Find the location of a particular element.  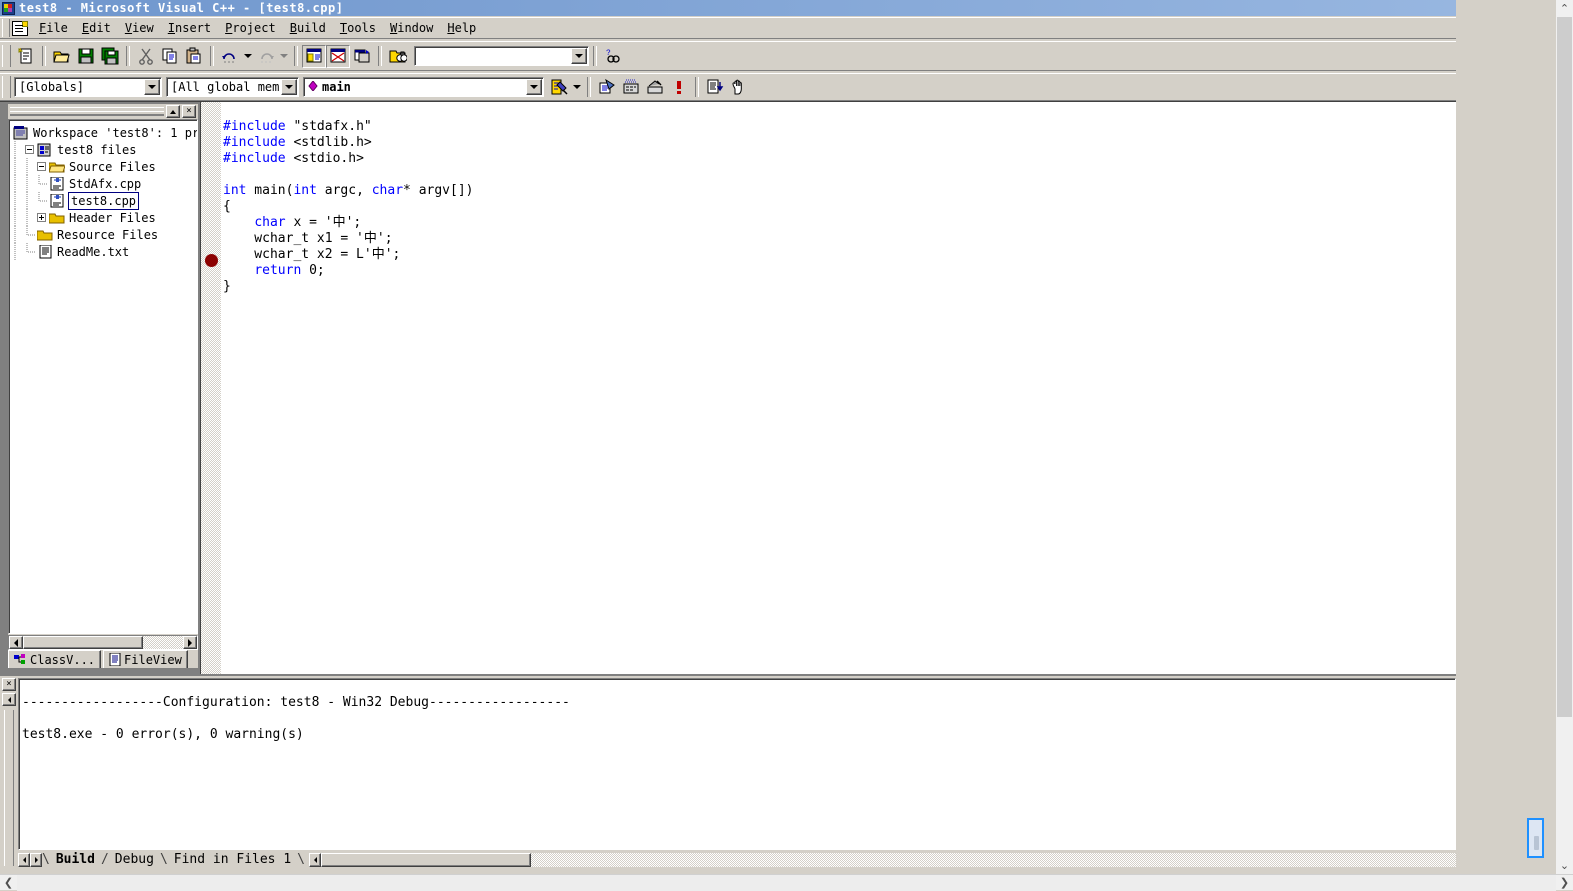

class-combo-dropdown-button is located at coordinates (152, 87).